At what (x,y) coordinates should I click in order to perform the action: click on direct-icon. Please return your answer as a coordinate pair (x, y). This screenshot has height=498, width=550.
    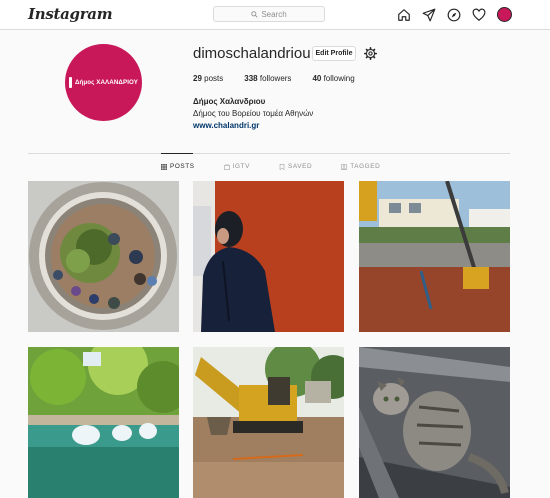
    Looking at the image, I should click on (429, 15).